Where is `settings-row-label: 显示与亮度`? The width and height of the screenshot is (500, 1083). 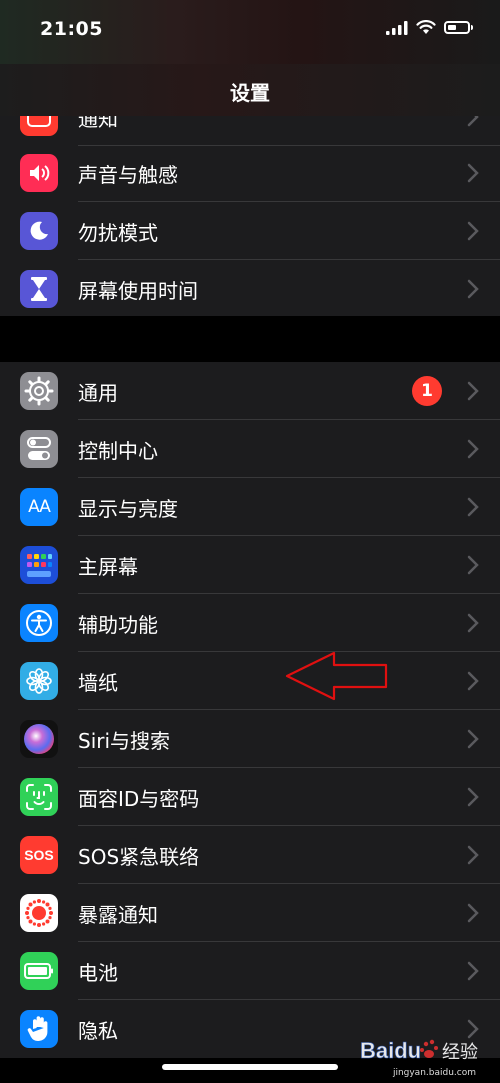
settings-row-label: 显示与亮度 is located at coordinates (128, 508).